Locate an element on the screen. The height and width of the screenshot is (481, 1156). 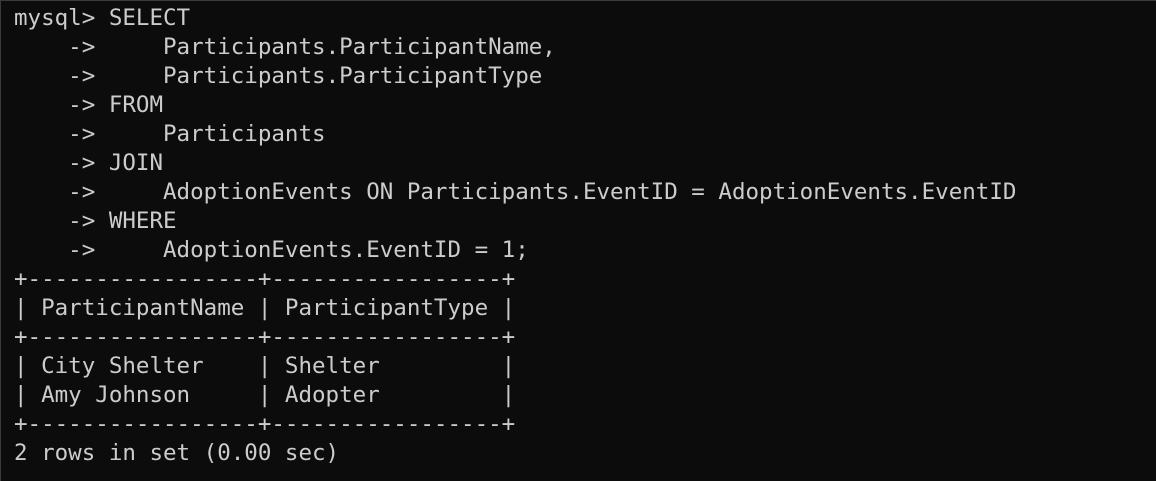
query-line: -> Participants.ParticipantType is located at coordinates (585, 76).